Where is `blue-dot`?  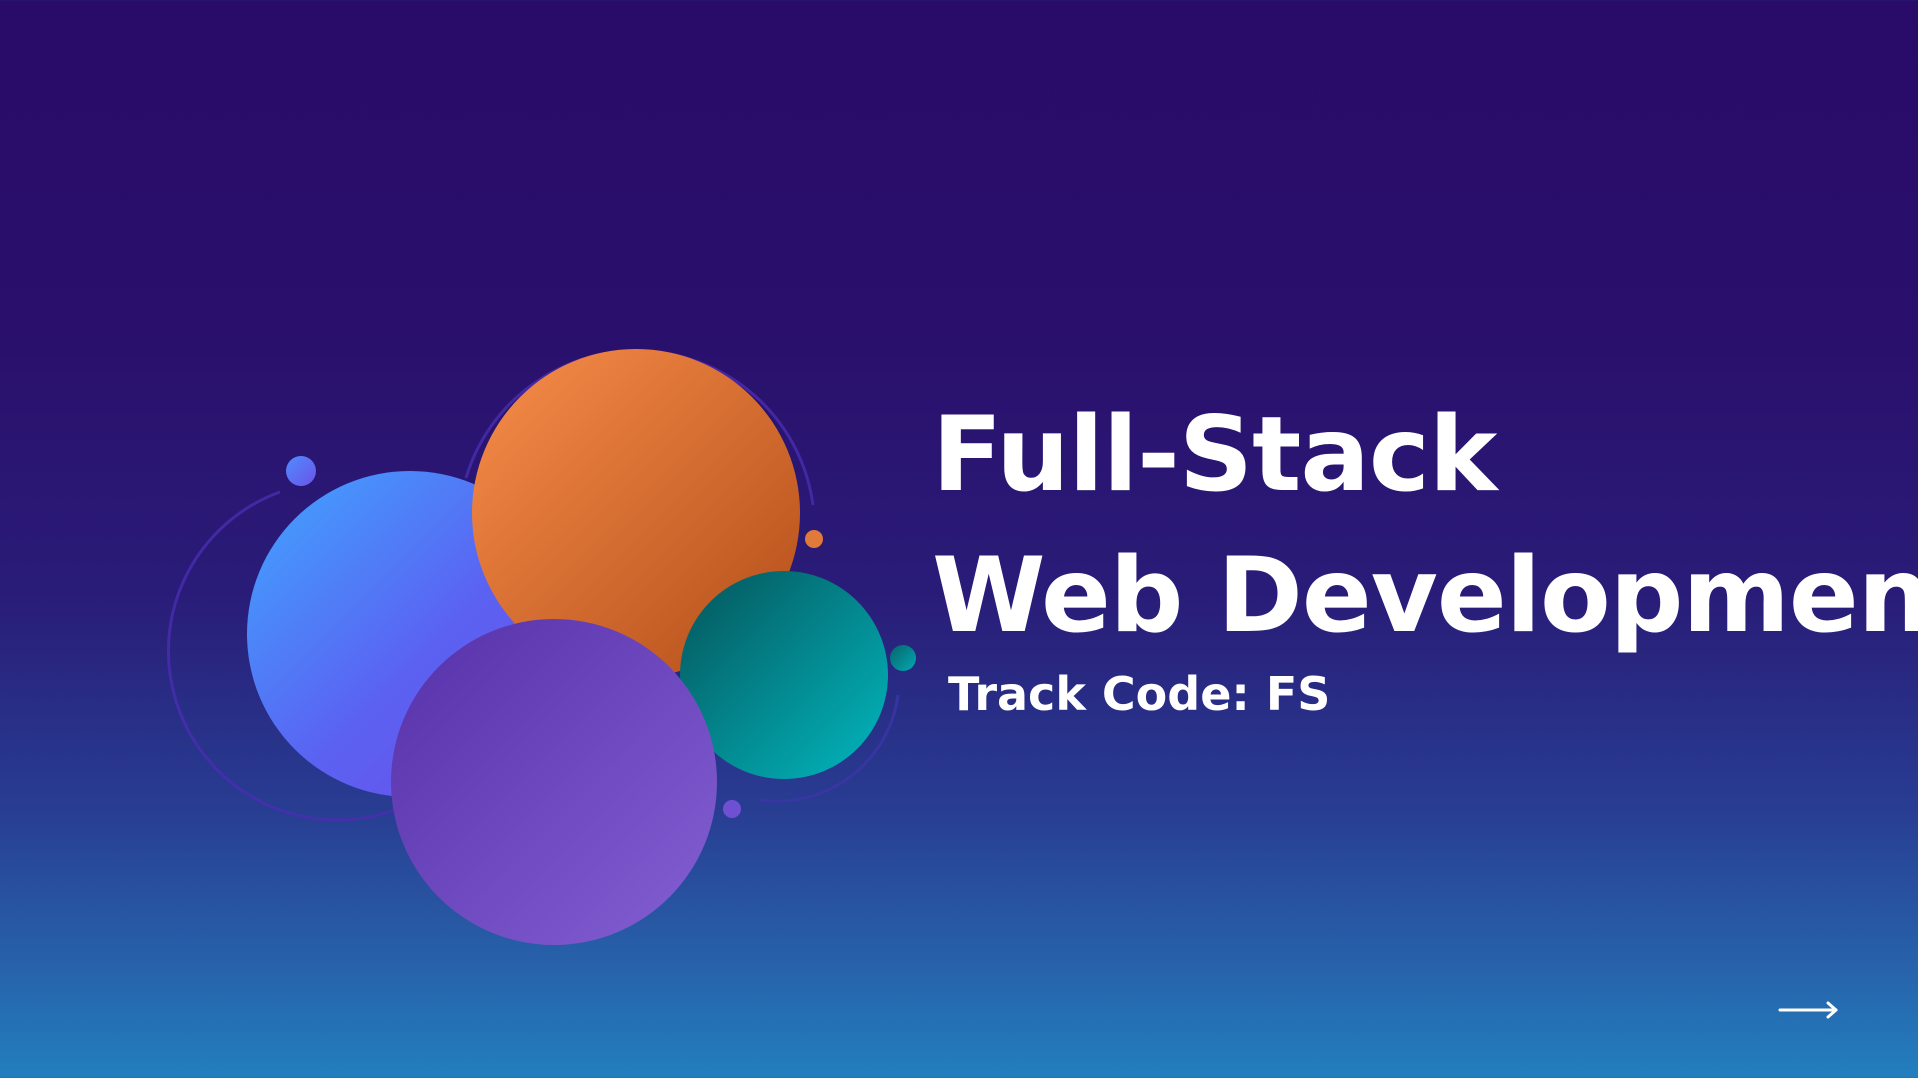
blue-dot is located at coordinates (301, 471).